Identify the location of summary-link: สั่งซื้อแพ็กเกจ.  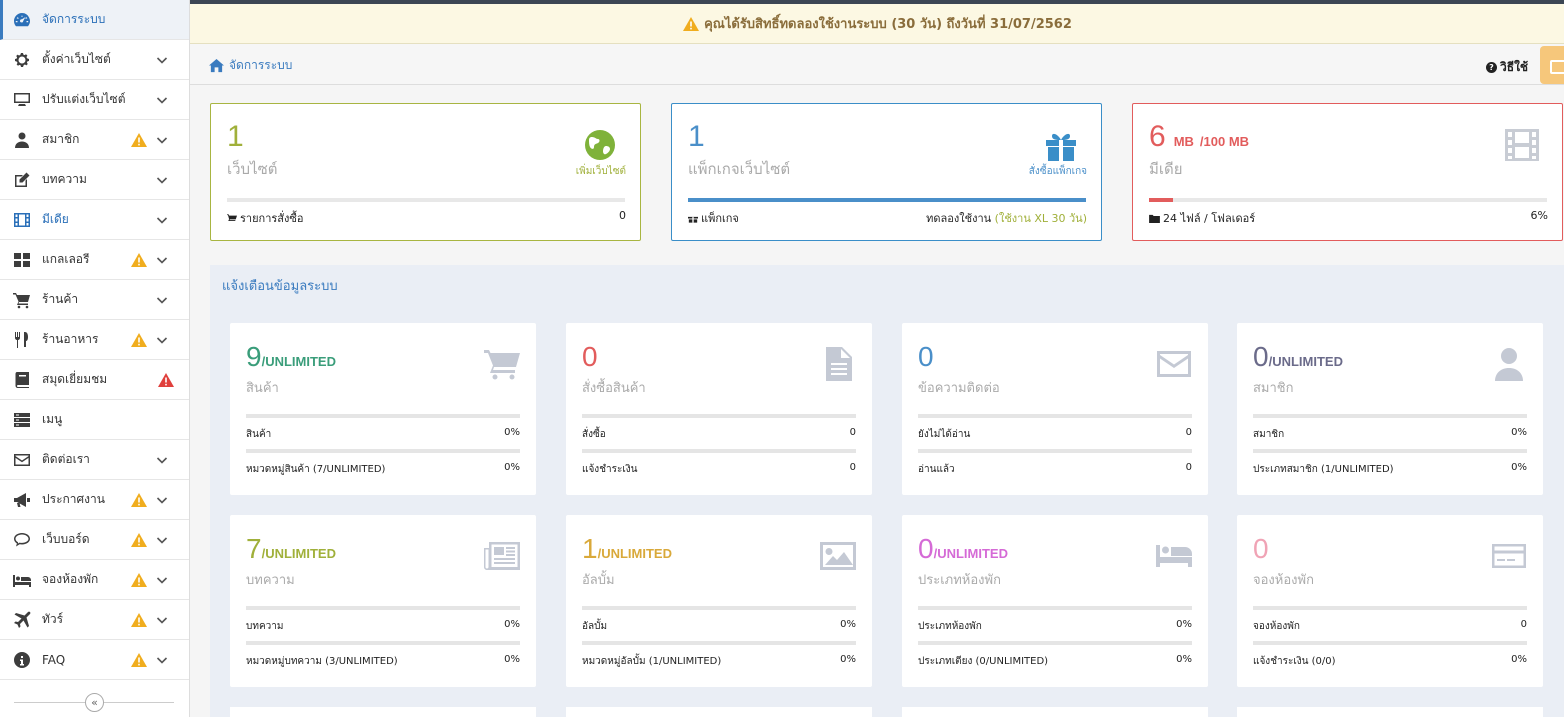
(1058, 171).